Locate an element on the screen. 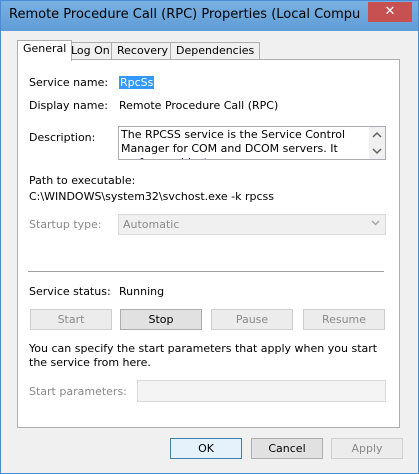  description-scrollbar is located at coordinates (377, 143).